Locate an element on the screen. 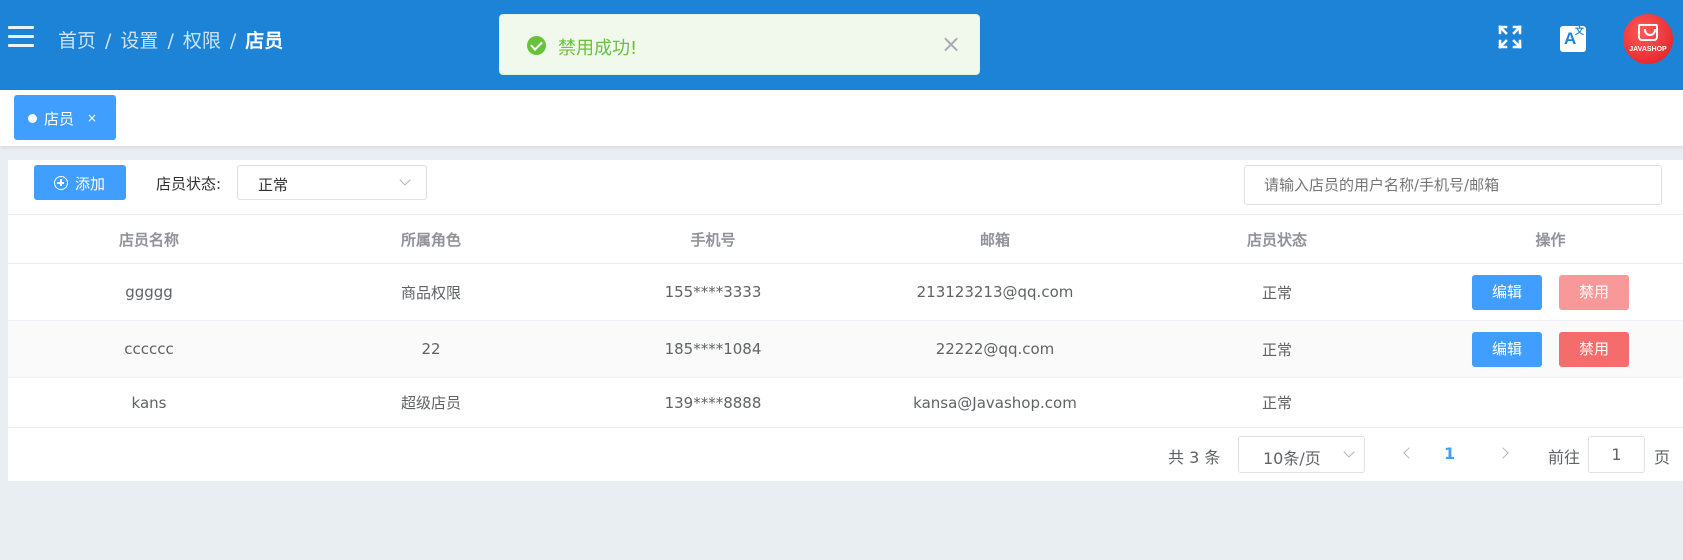 This screenshot has height=560, width=1683. active-dot-icon is located at coordinates (32, 118).